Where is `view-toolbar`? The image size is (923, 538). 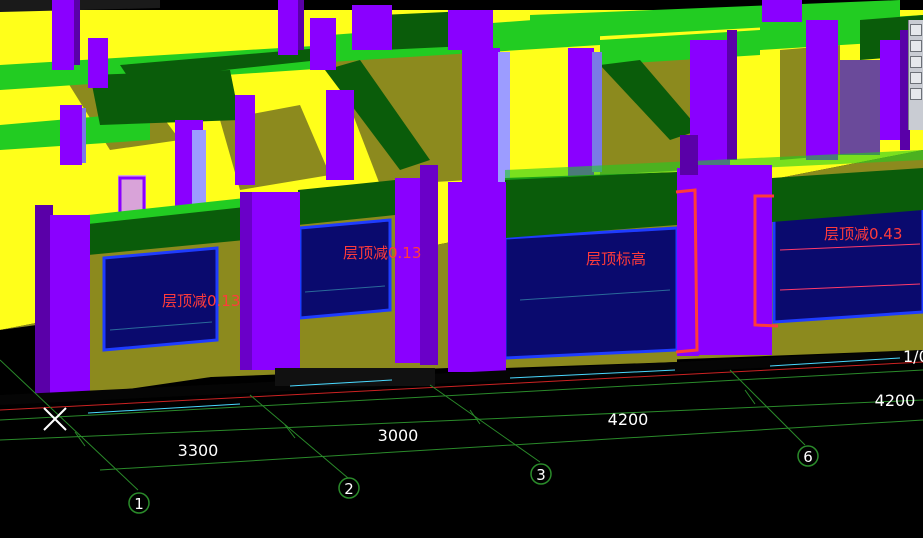
view-toolbar is located at coordinates (915, 75).